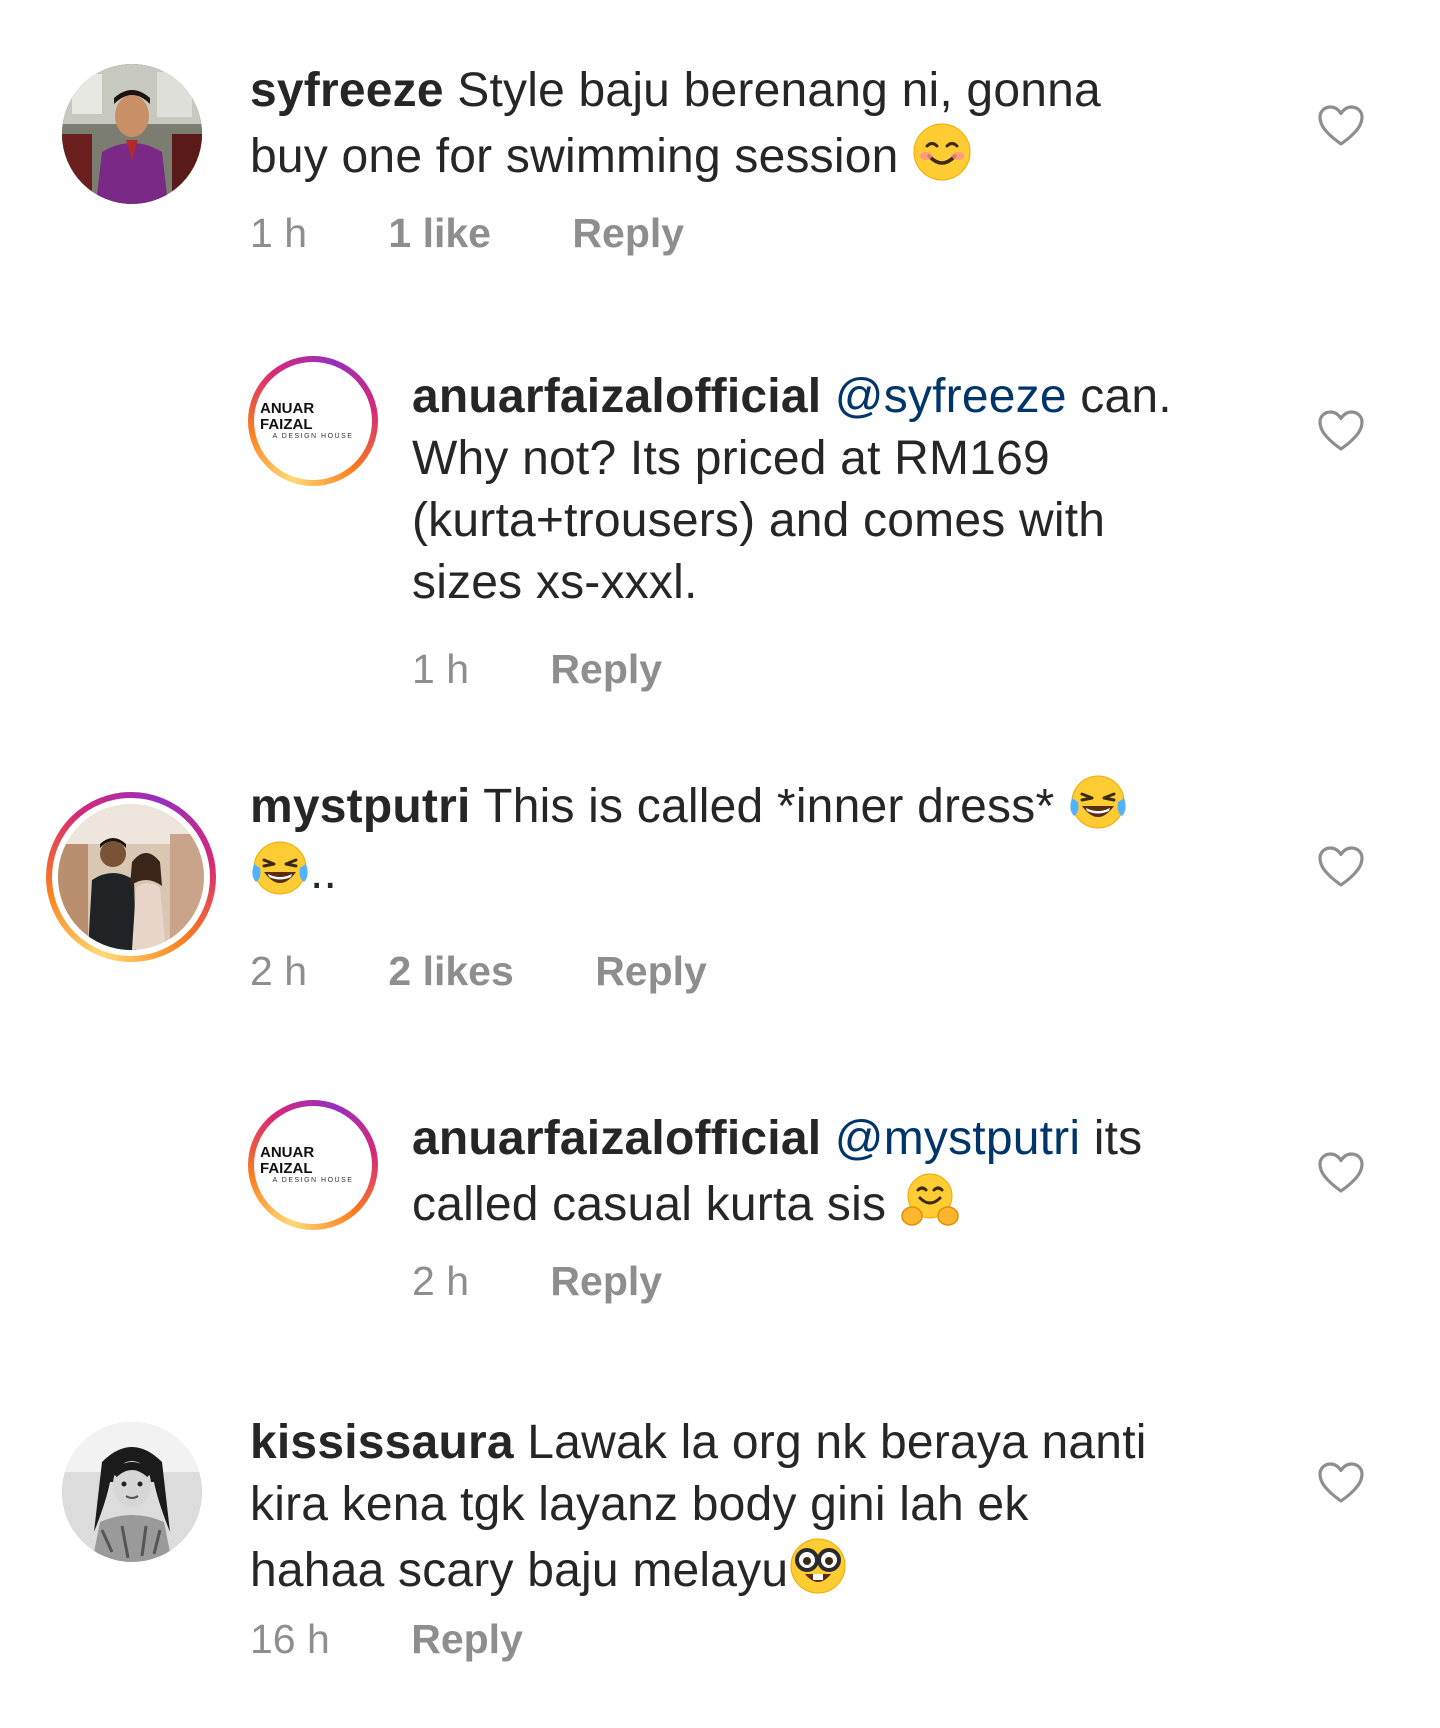  I want to click on likes-count: 2 likes, so click(450, 971).